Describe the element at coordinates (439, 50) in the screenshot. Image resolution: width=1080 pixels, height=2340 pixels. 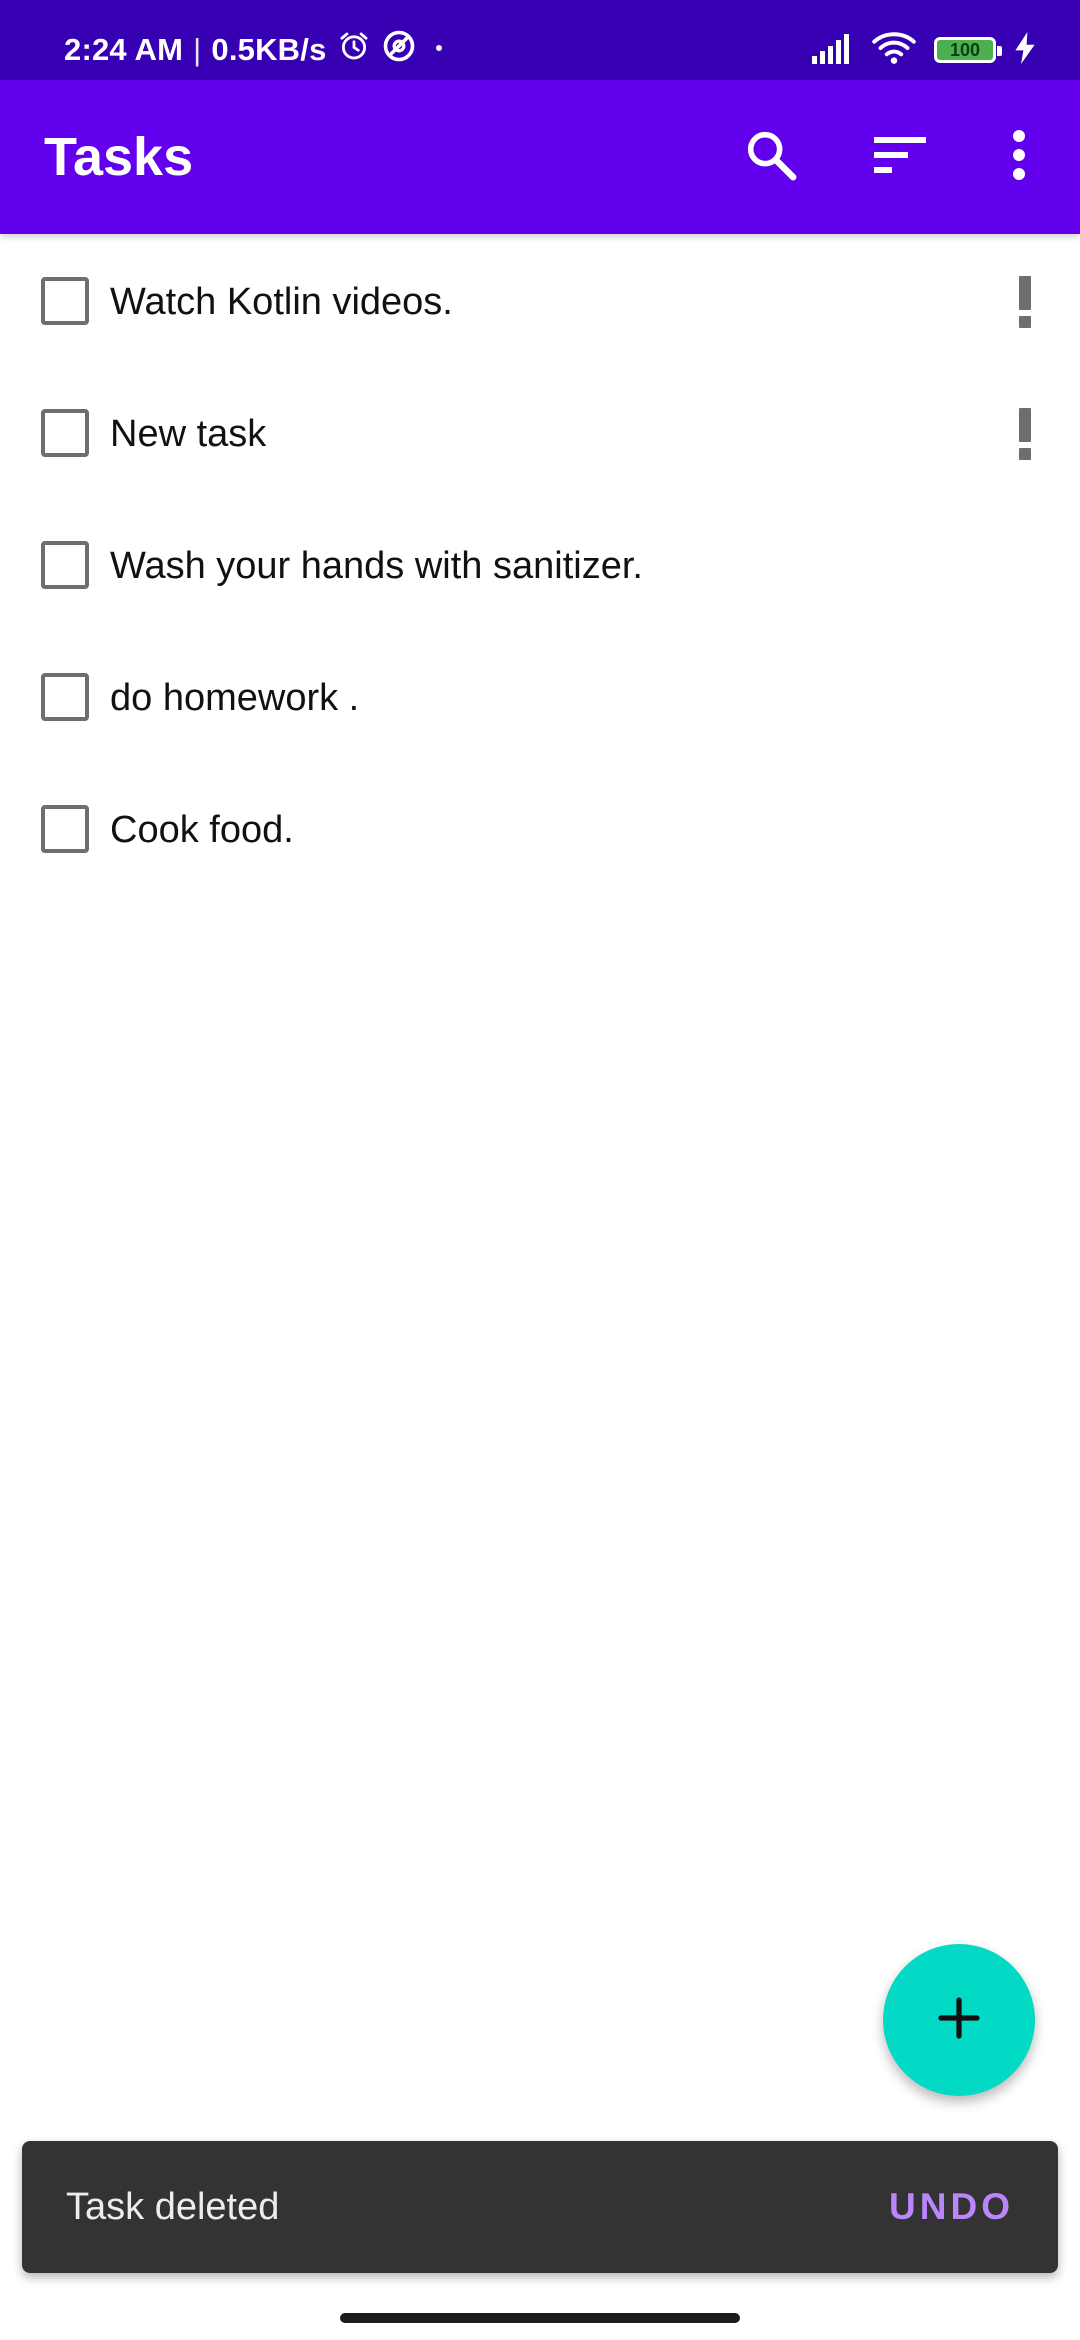
I see `dot-icon` at that location.